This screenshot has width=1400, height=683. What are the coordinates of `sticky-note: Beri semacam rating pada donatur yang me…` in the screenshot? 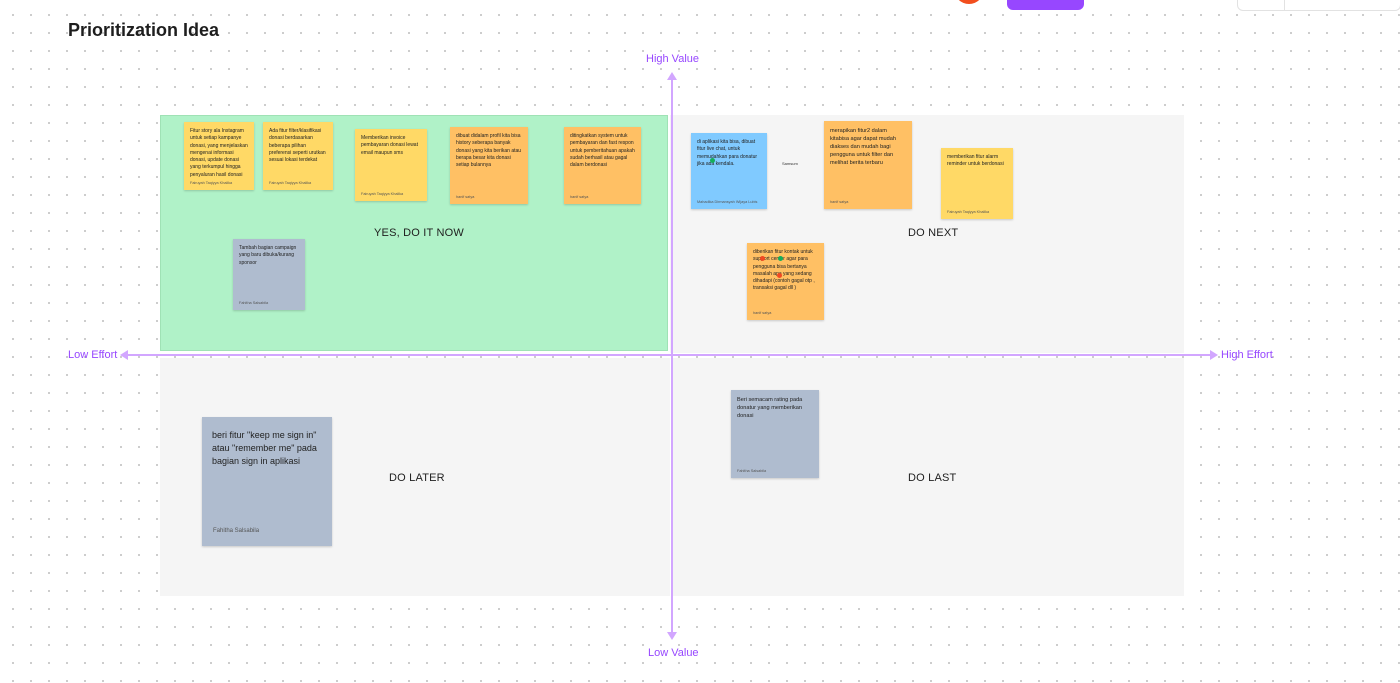 It's located at (775, 434).